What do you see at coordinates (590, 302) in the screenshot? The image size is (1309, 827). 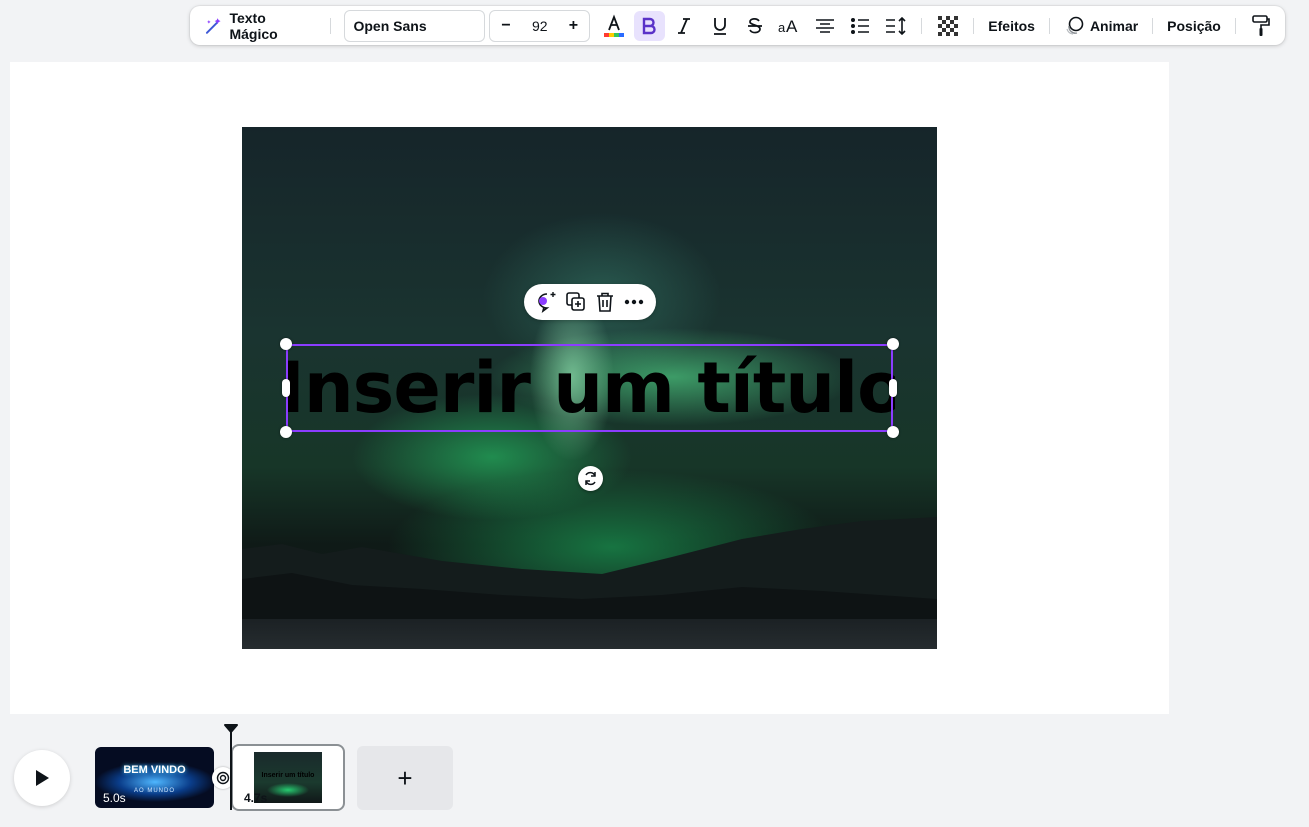 I see `element-context-menu` at bounding box center [590, 302].